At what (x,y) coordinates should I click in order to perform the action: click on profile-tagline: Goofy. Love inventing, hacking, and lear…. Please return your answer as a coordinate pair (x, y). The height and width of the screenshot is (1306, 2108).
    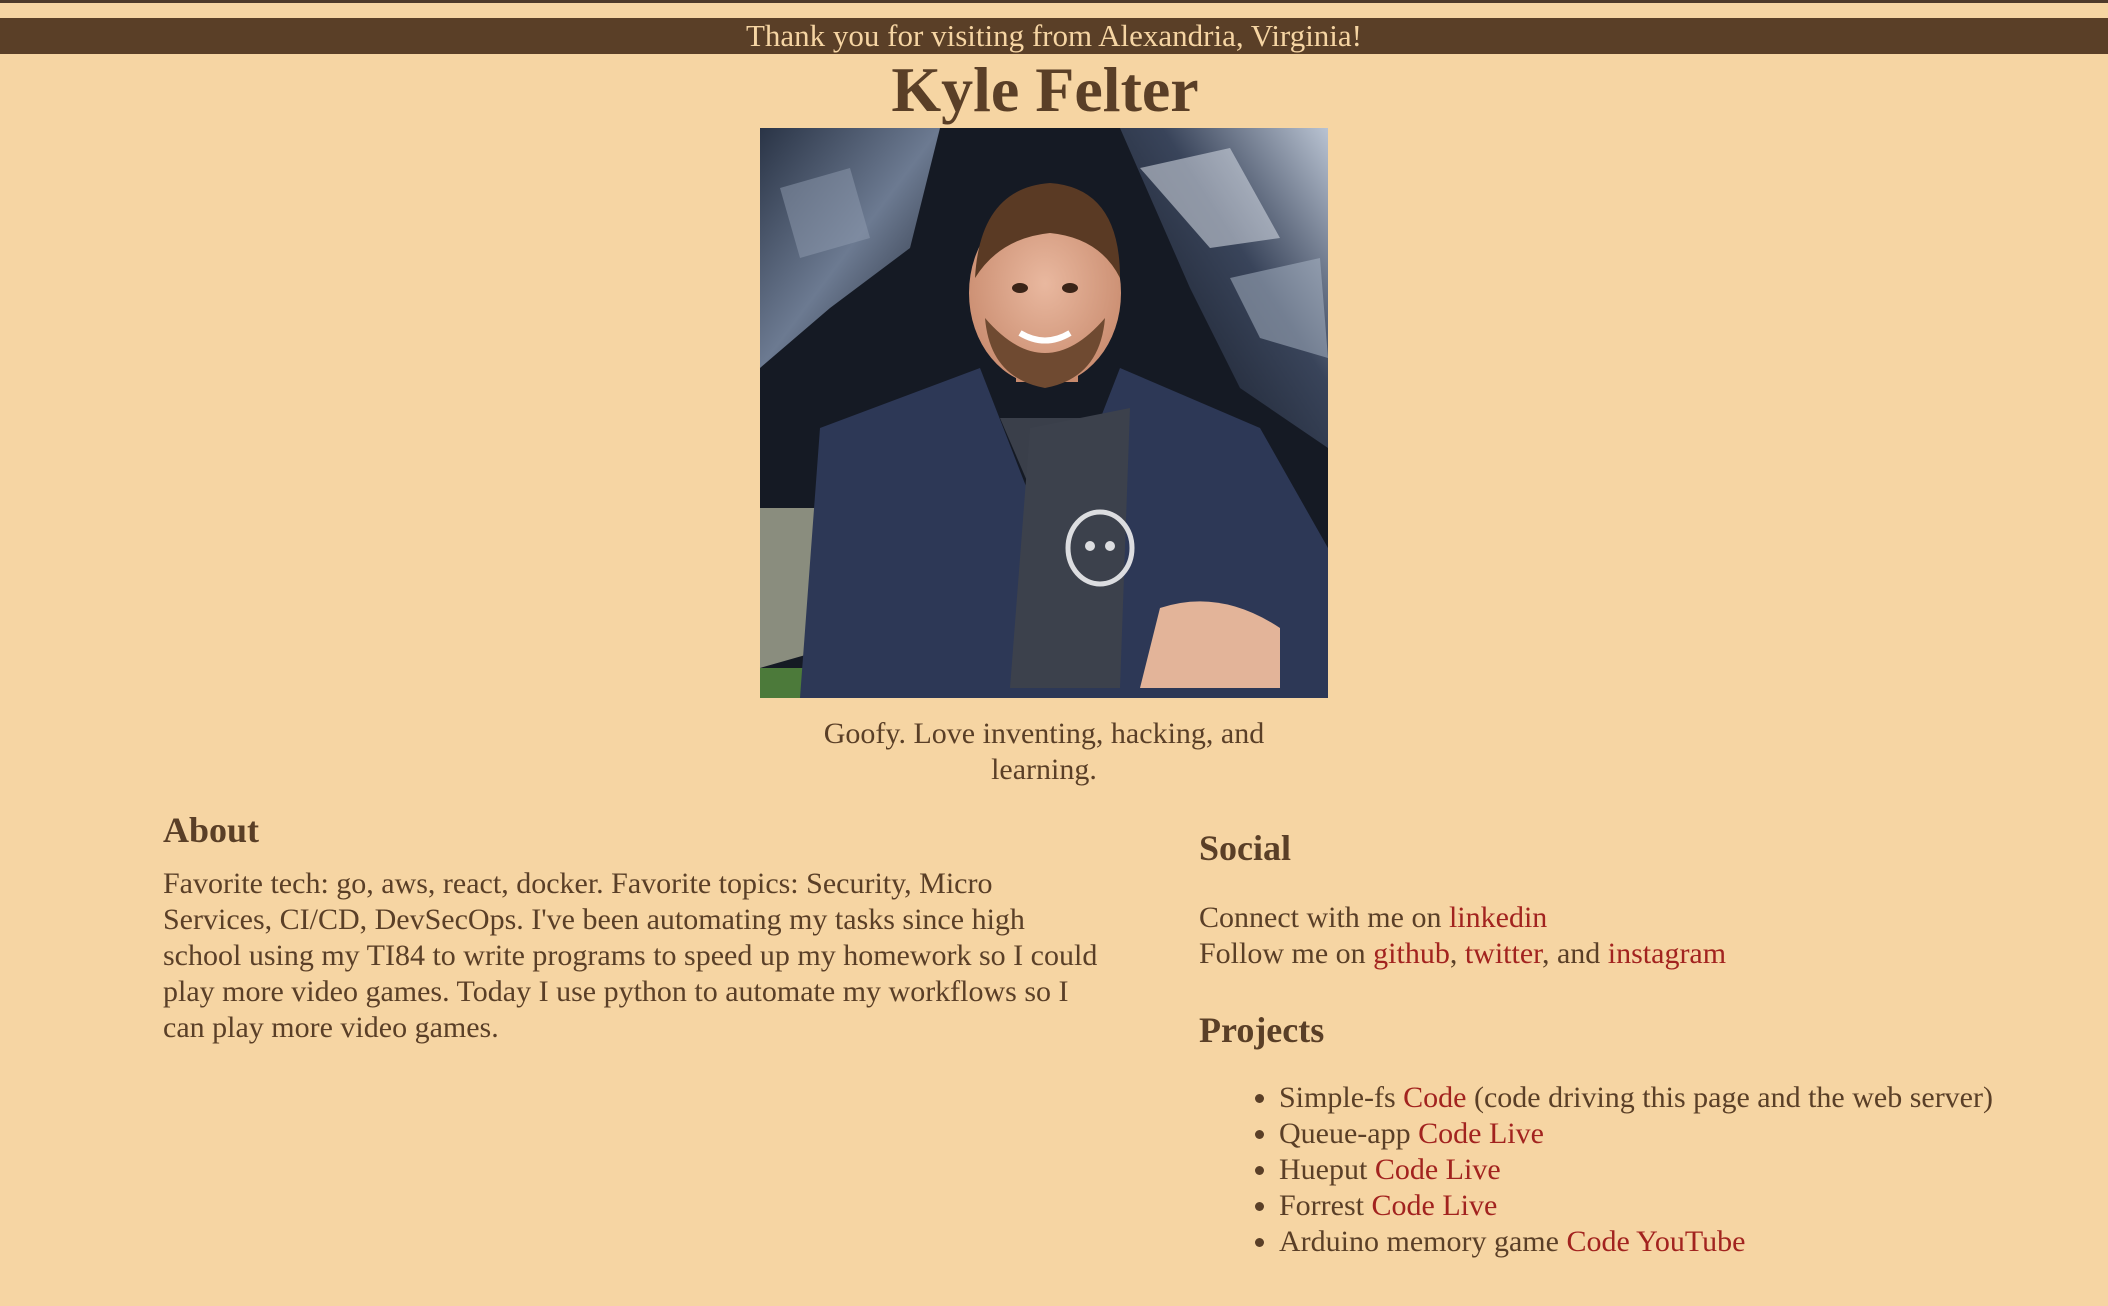
    Looking at the image, I should click on (1044, 751).